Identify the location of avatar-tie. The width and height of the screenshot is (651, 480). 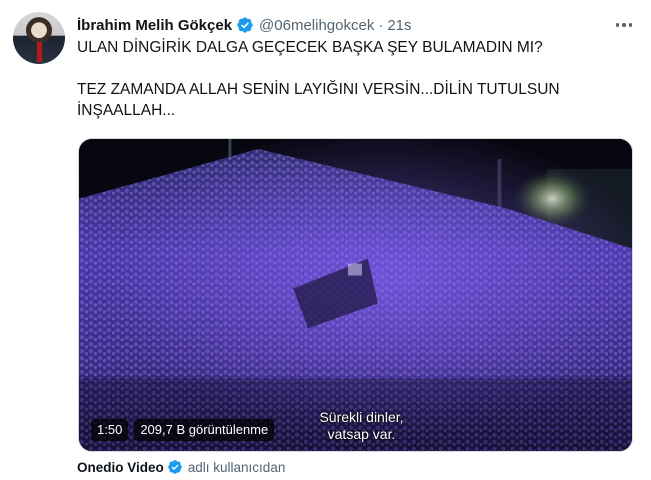
(39, 52).